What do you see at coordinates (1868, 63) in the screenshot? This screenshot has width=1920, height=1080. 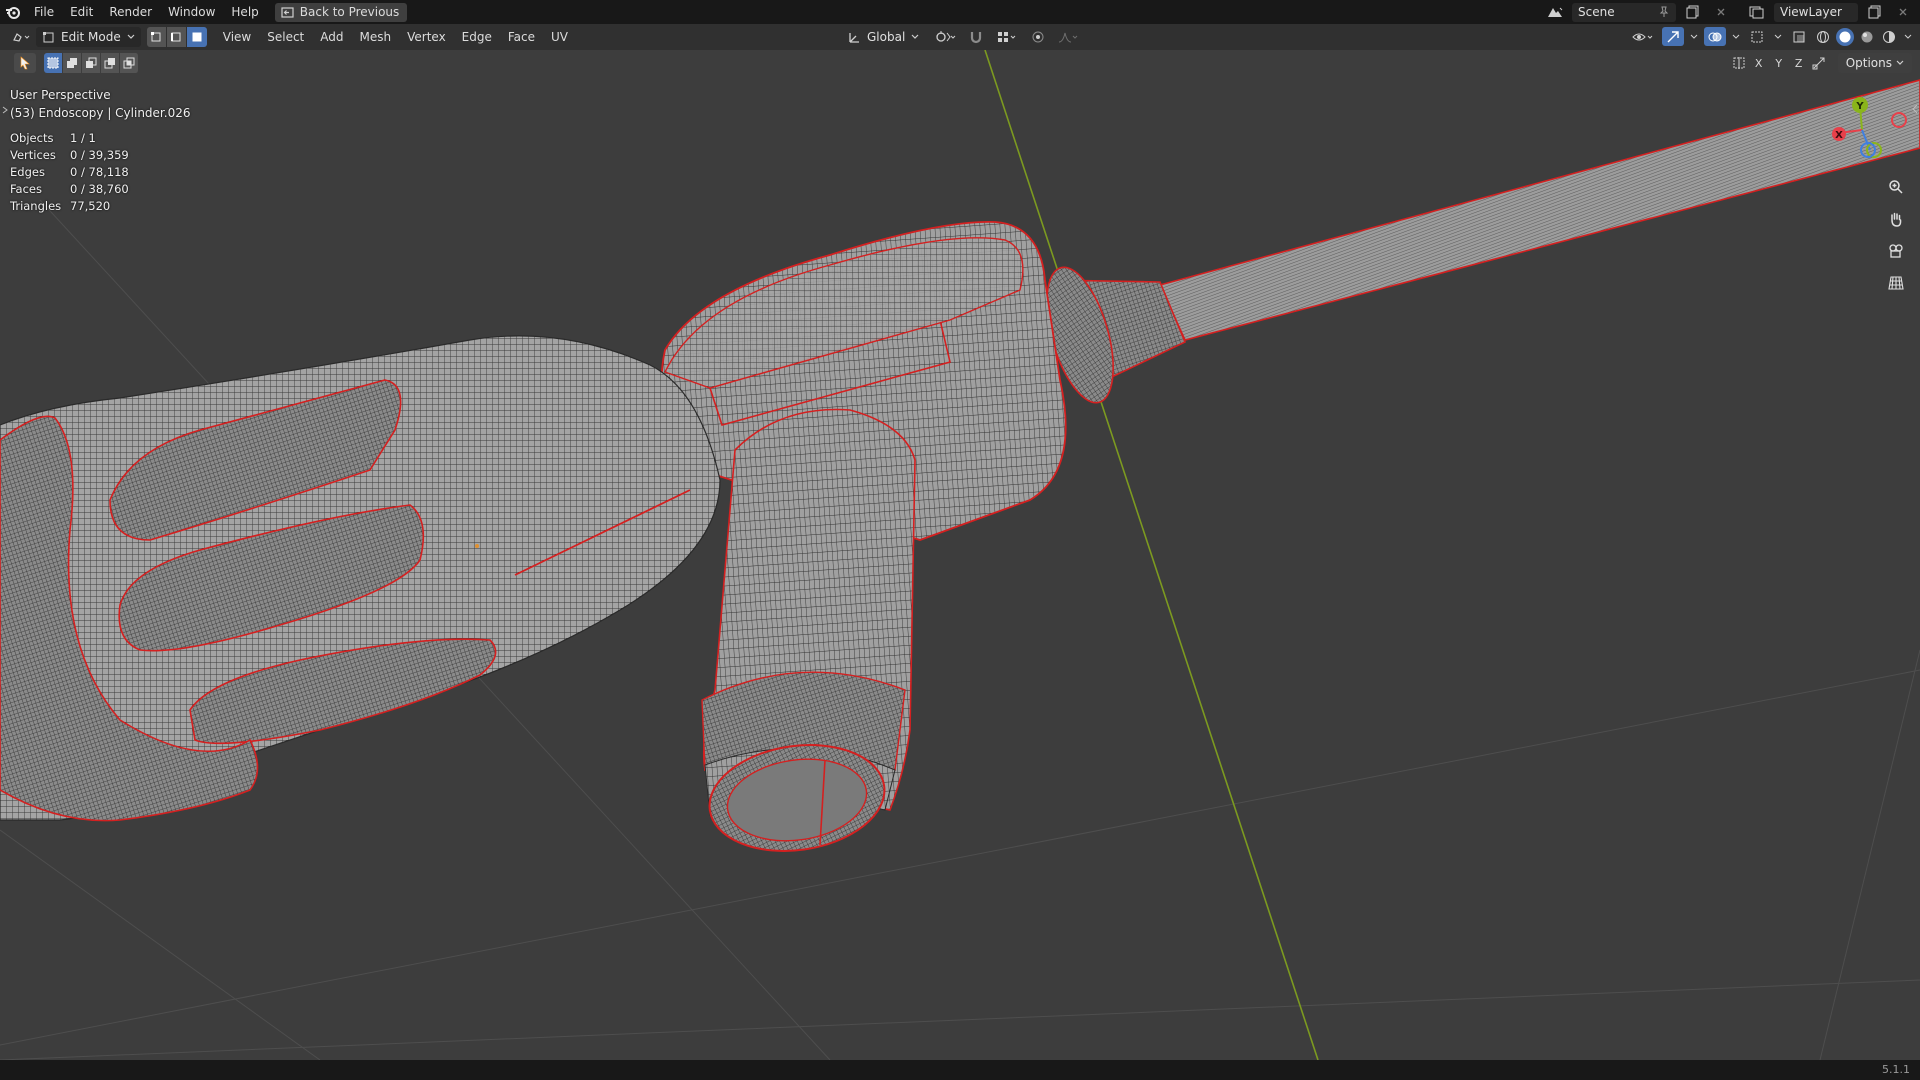 I see `options-label: Options` at bounding box center [1868, 63].